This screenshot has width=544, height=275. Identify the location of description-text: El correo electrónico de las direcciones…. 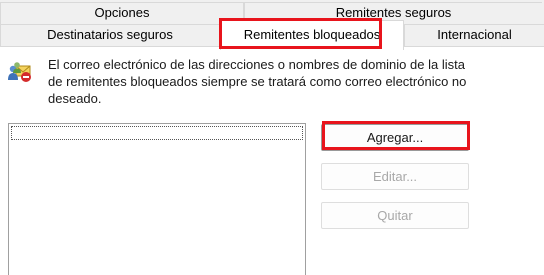
(257, 81).